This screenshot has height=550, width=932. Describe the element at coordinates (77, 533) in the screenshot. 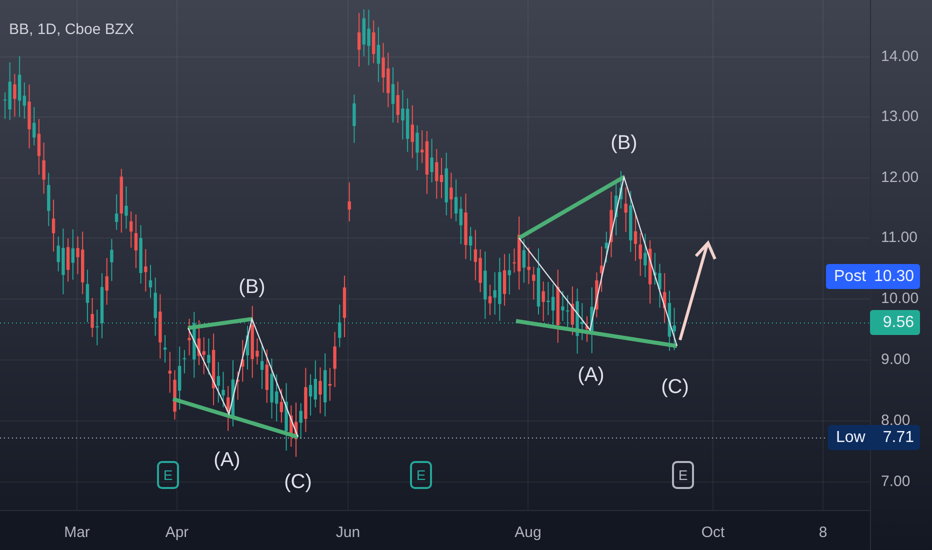

I see `time-axis-label: Mar` at that location.